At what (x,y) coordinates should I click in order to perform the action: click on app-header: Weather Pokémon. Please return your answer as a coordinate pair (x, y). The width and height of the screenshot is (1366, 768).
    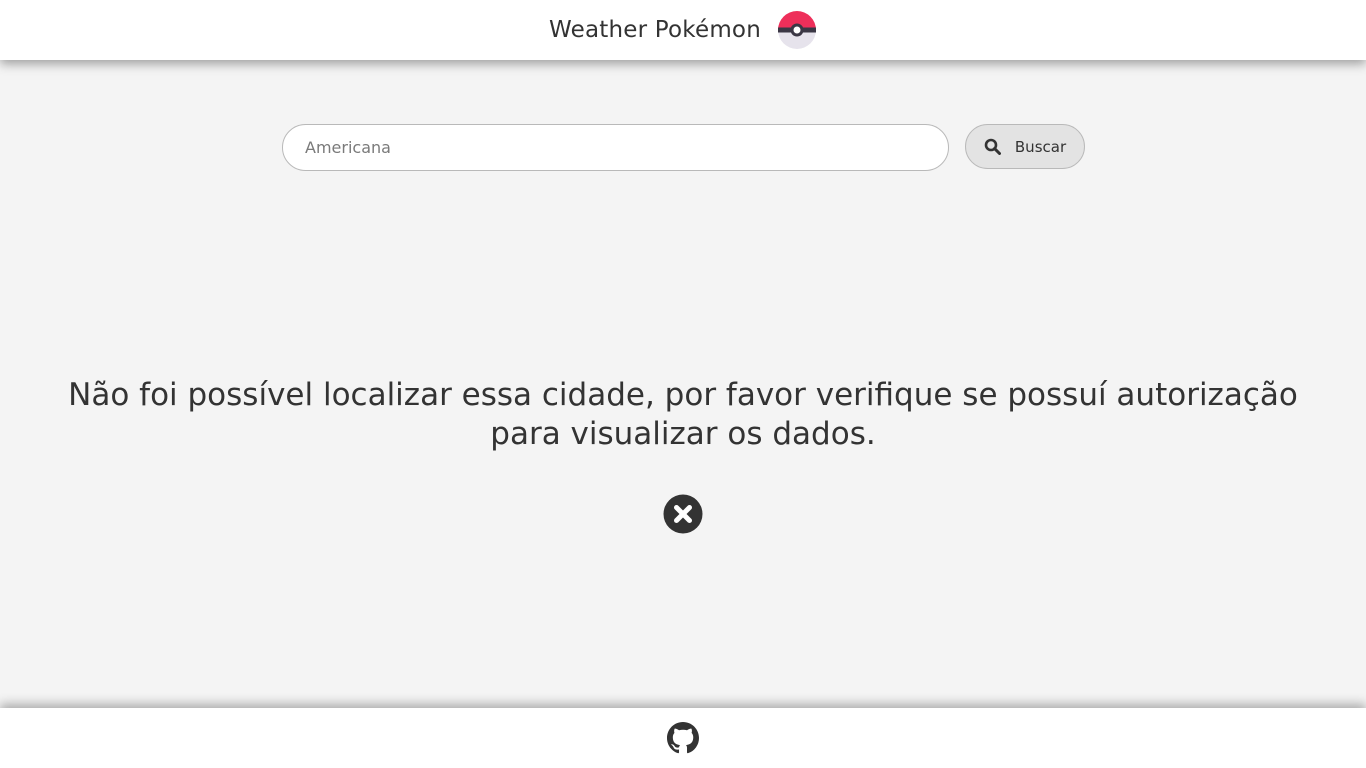
    Looking at the image, I should click on (683, 30).